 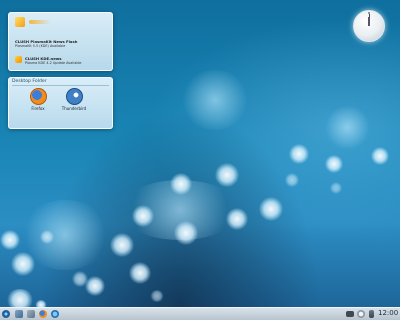 I want to click on desktop-icon-firefox: Firefox, so click(x=38, y=99).